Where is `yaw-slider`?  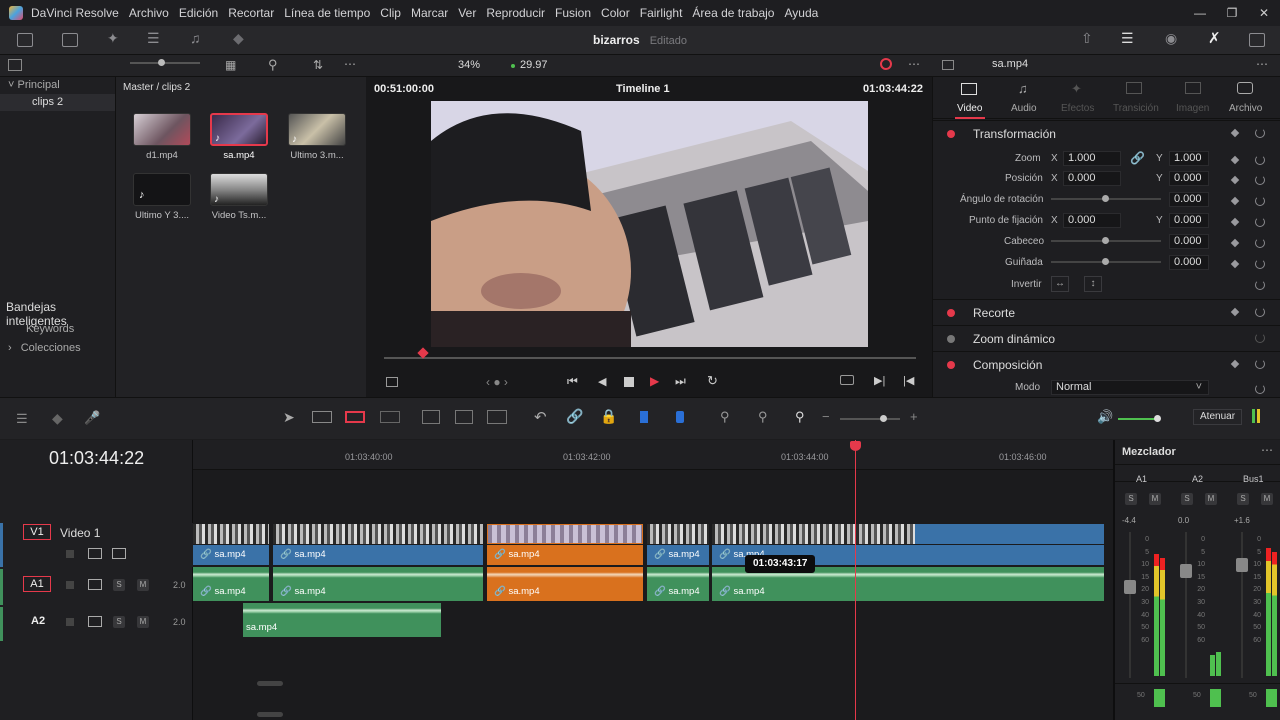
yaw-slider is located at coordinates (1106, 261).